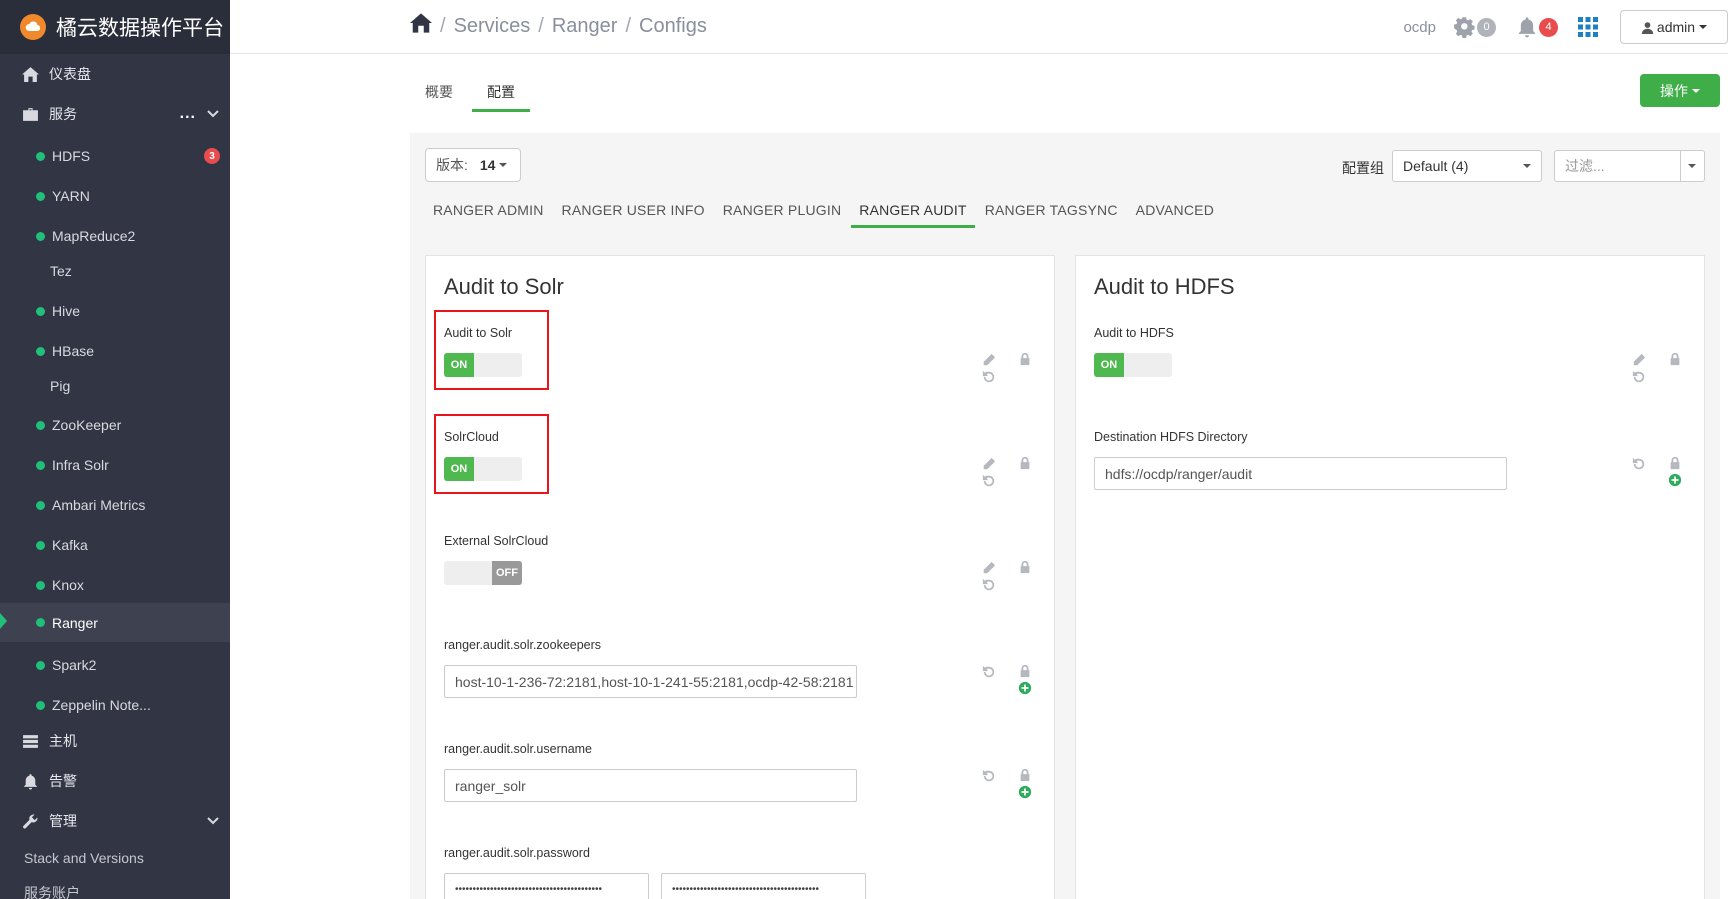 Image resolution: width=1728 pixels, height=899 pixels. What do you see at coordinates (1133, 365) in the screenshot?
I see `audit-to-hdfs-toggle: ON` at bounding box center [1133, 365].